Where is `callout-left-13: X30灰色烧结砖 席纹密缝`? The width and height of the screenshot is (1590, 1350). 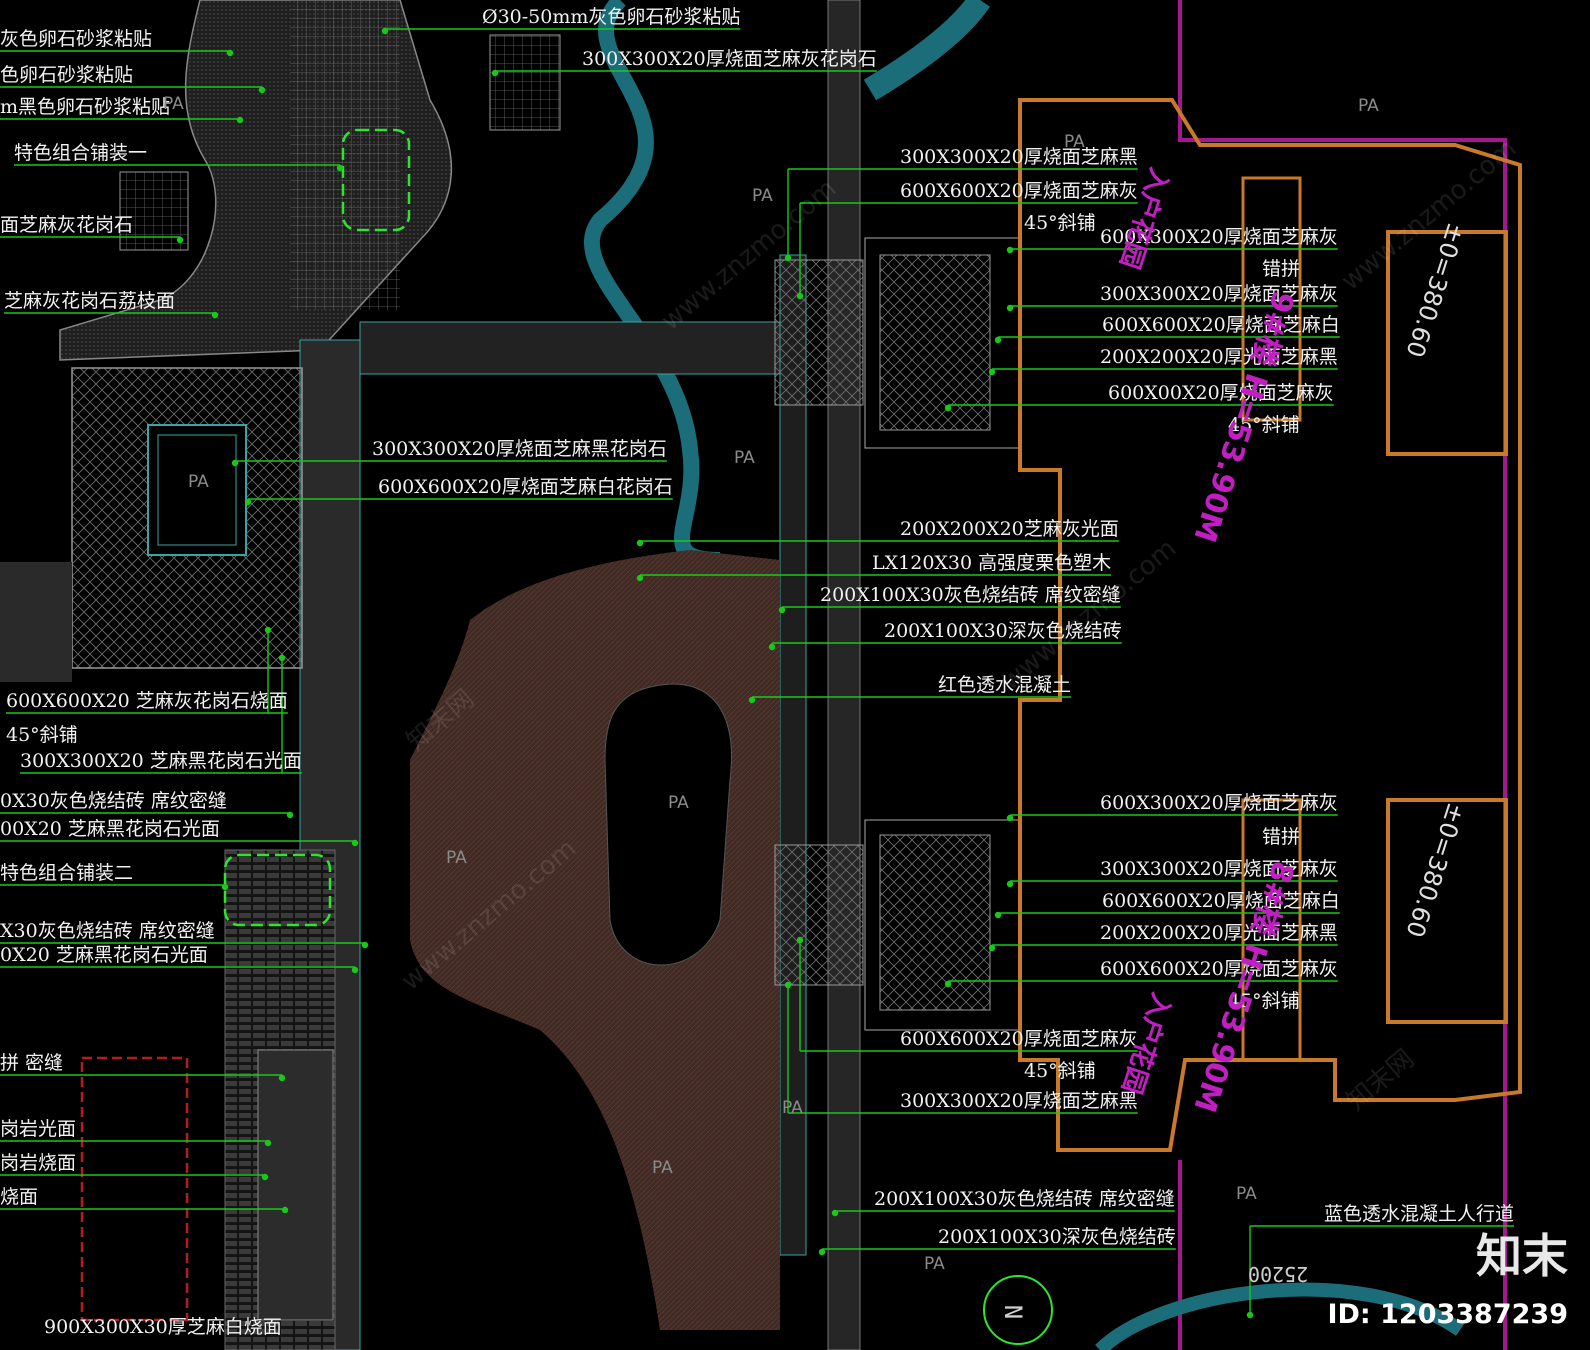 callout-left-13: X30灰色烧结砖 席纹密缝 is located at coordinates (107, 931).